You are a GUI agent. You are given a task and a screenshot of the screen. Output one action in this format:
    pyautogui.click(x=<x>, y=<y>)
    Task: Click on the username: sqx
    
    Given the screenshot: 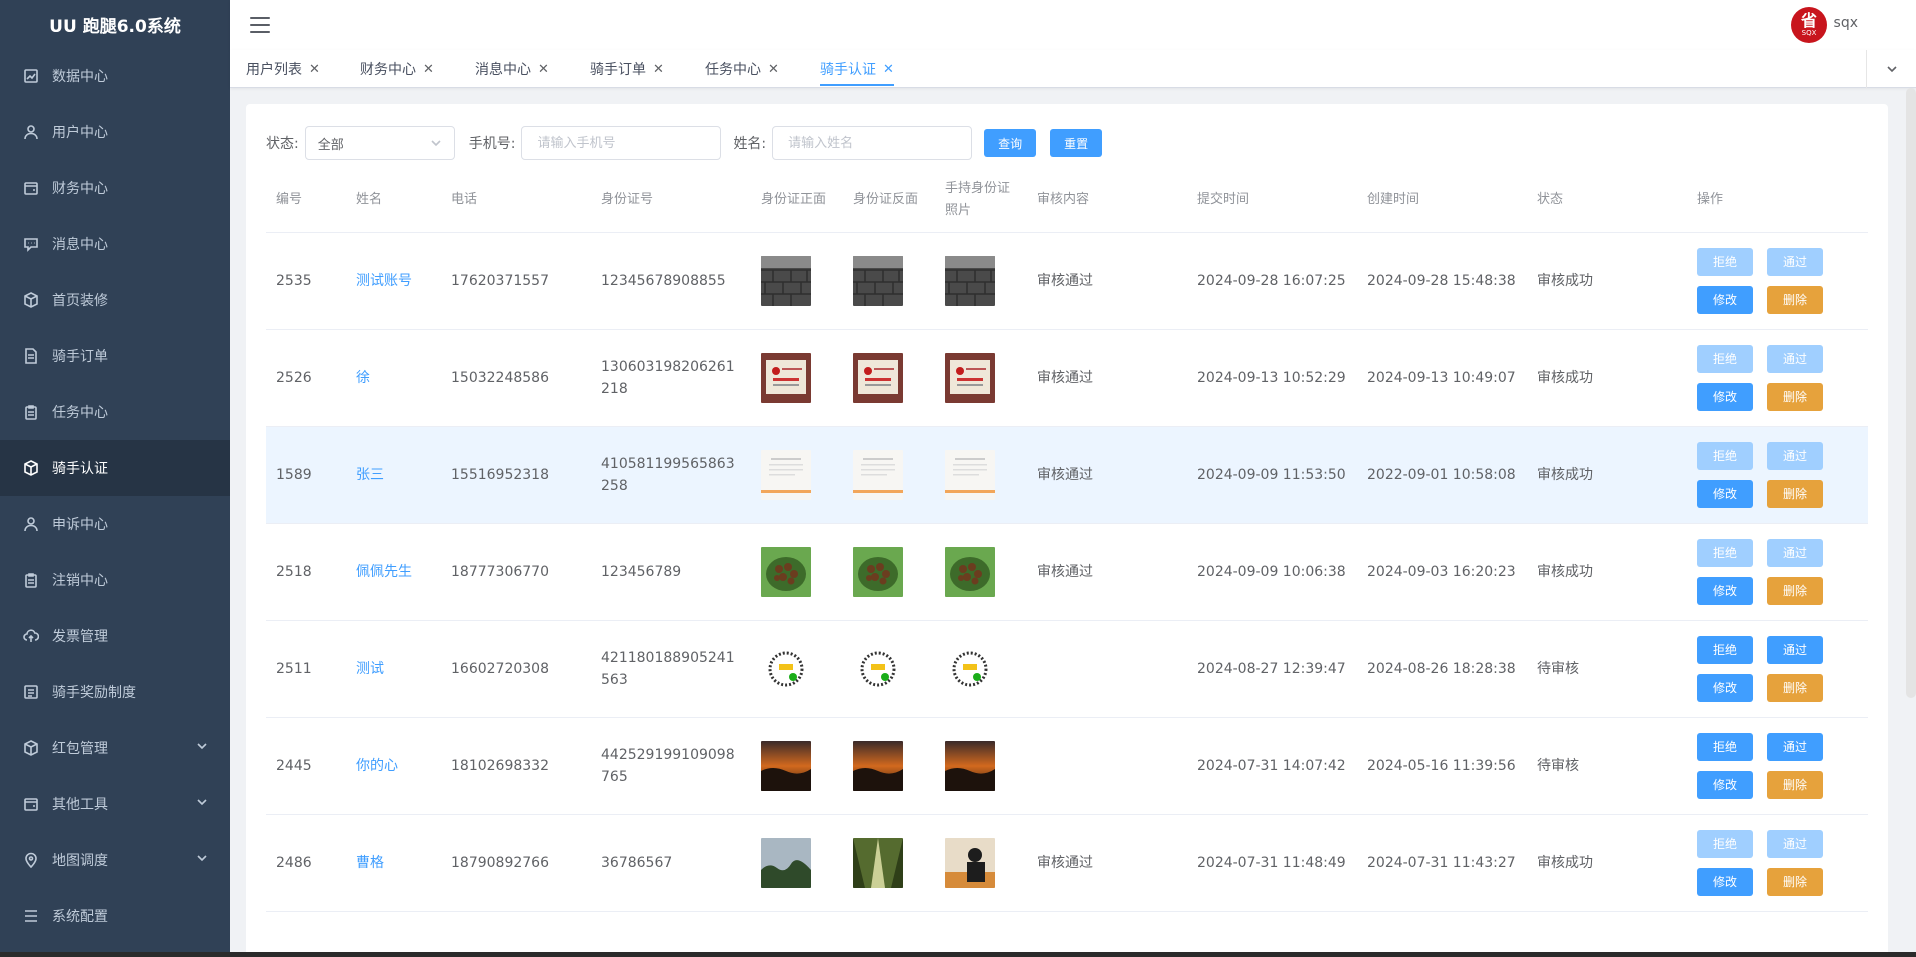 What is the action you would take?
    pyautogui.click(x=1846, y=23)
    